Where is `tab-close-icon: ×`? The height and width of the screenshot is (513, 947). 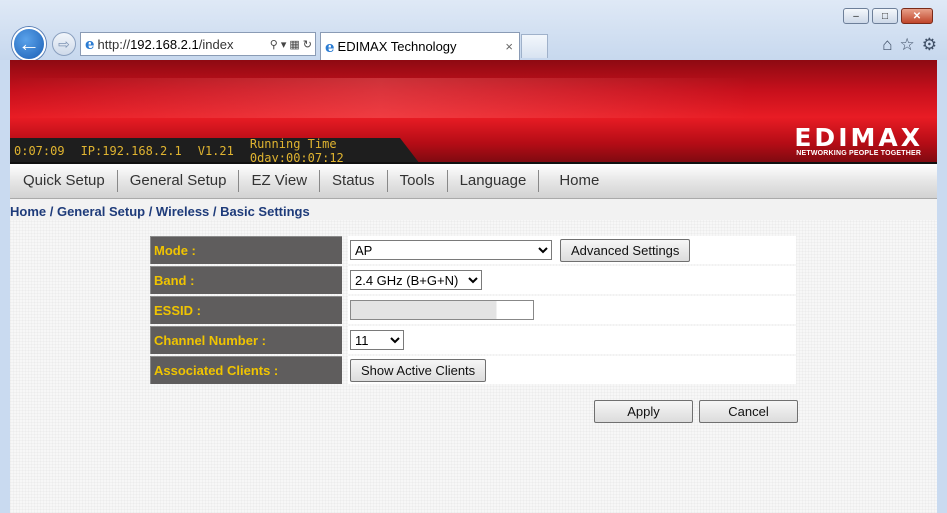
tab-close-icon: × is located at coordinates (509, 46).